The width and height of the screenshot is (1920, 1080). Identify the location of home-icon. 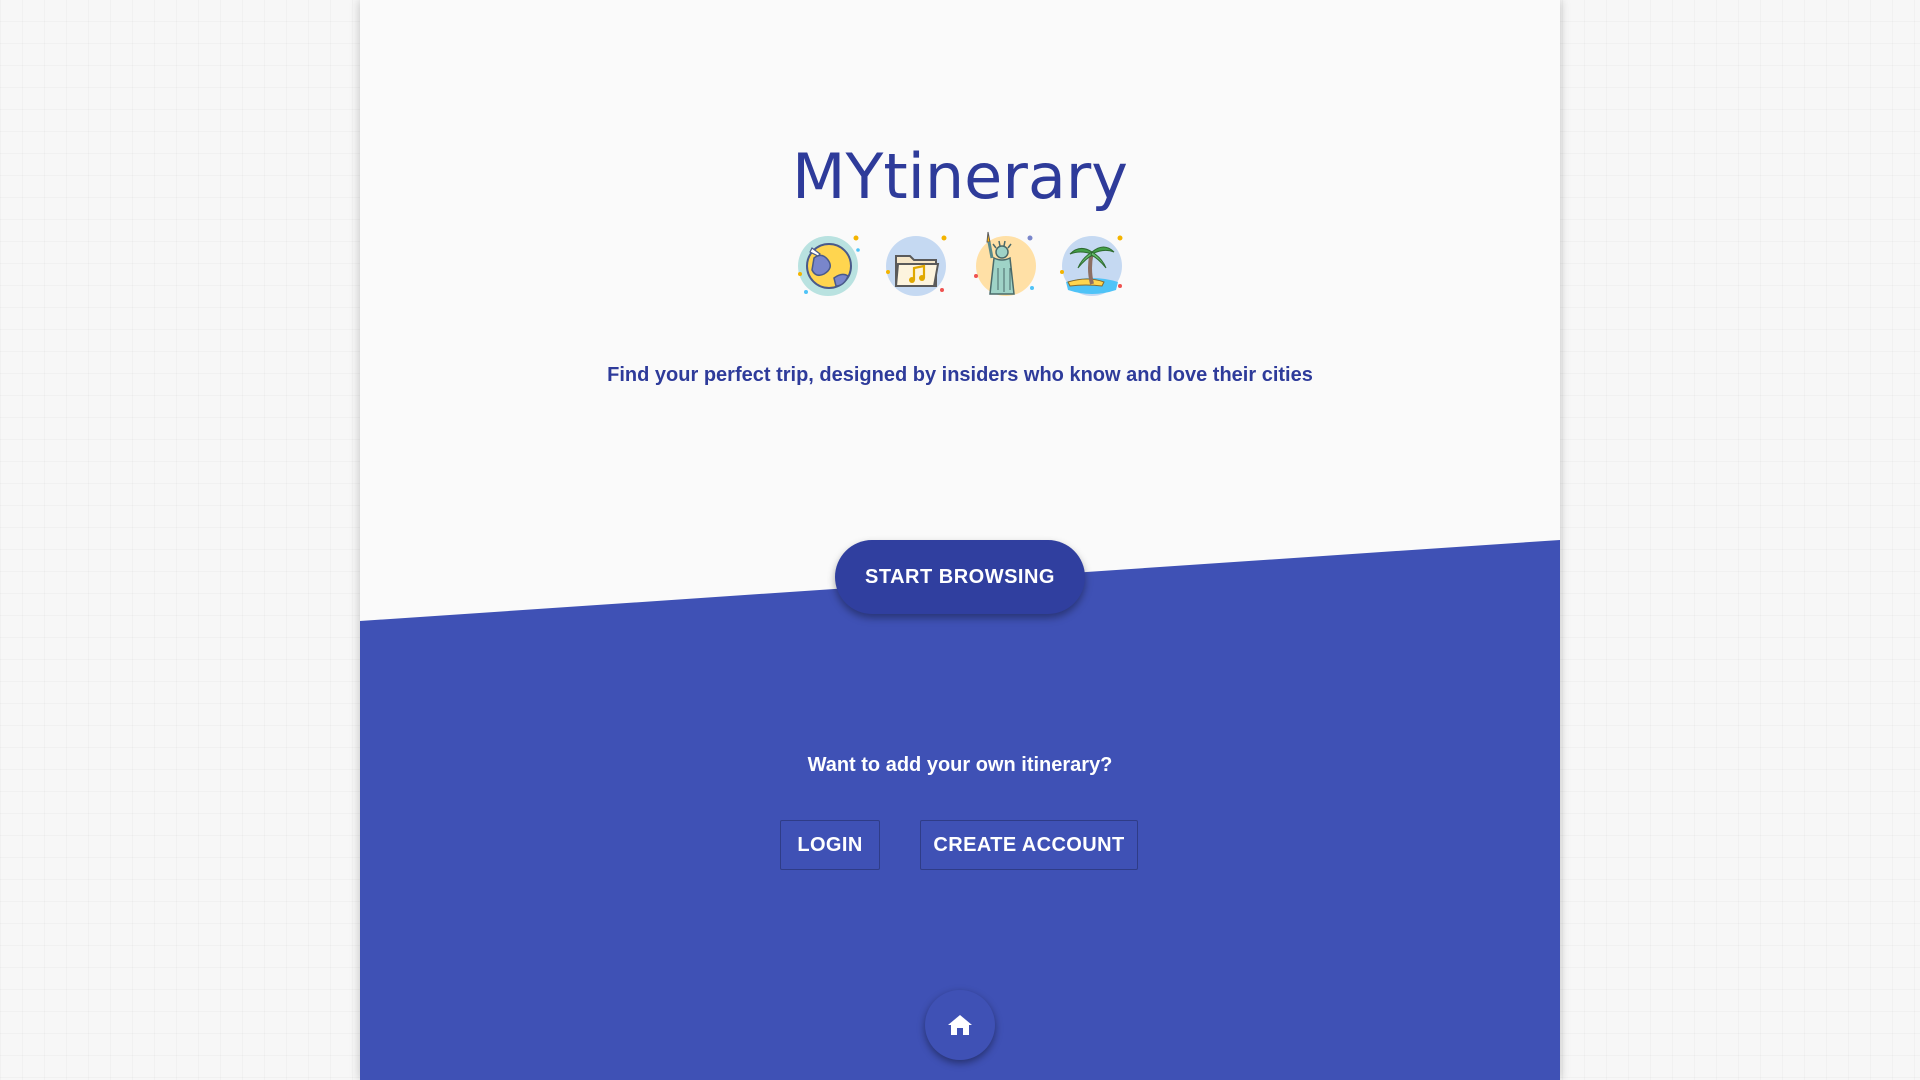
(960, 1025).